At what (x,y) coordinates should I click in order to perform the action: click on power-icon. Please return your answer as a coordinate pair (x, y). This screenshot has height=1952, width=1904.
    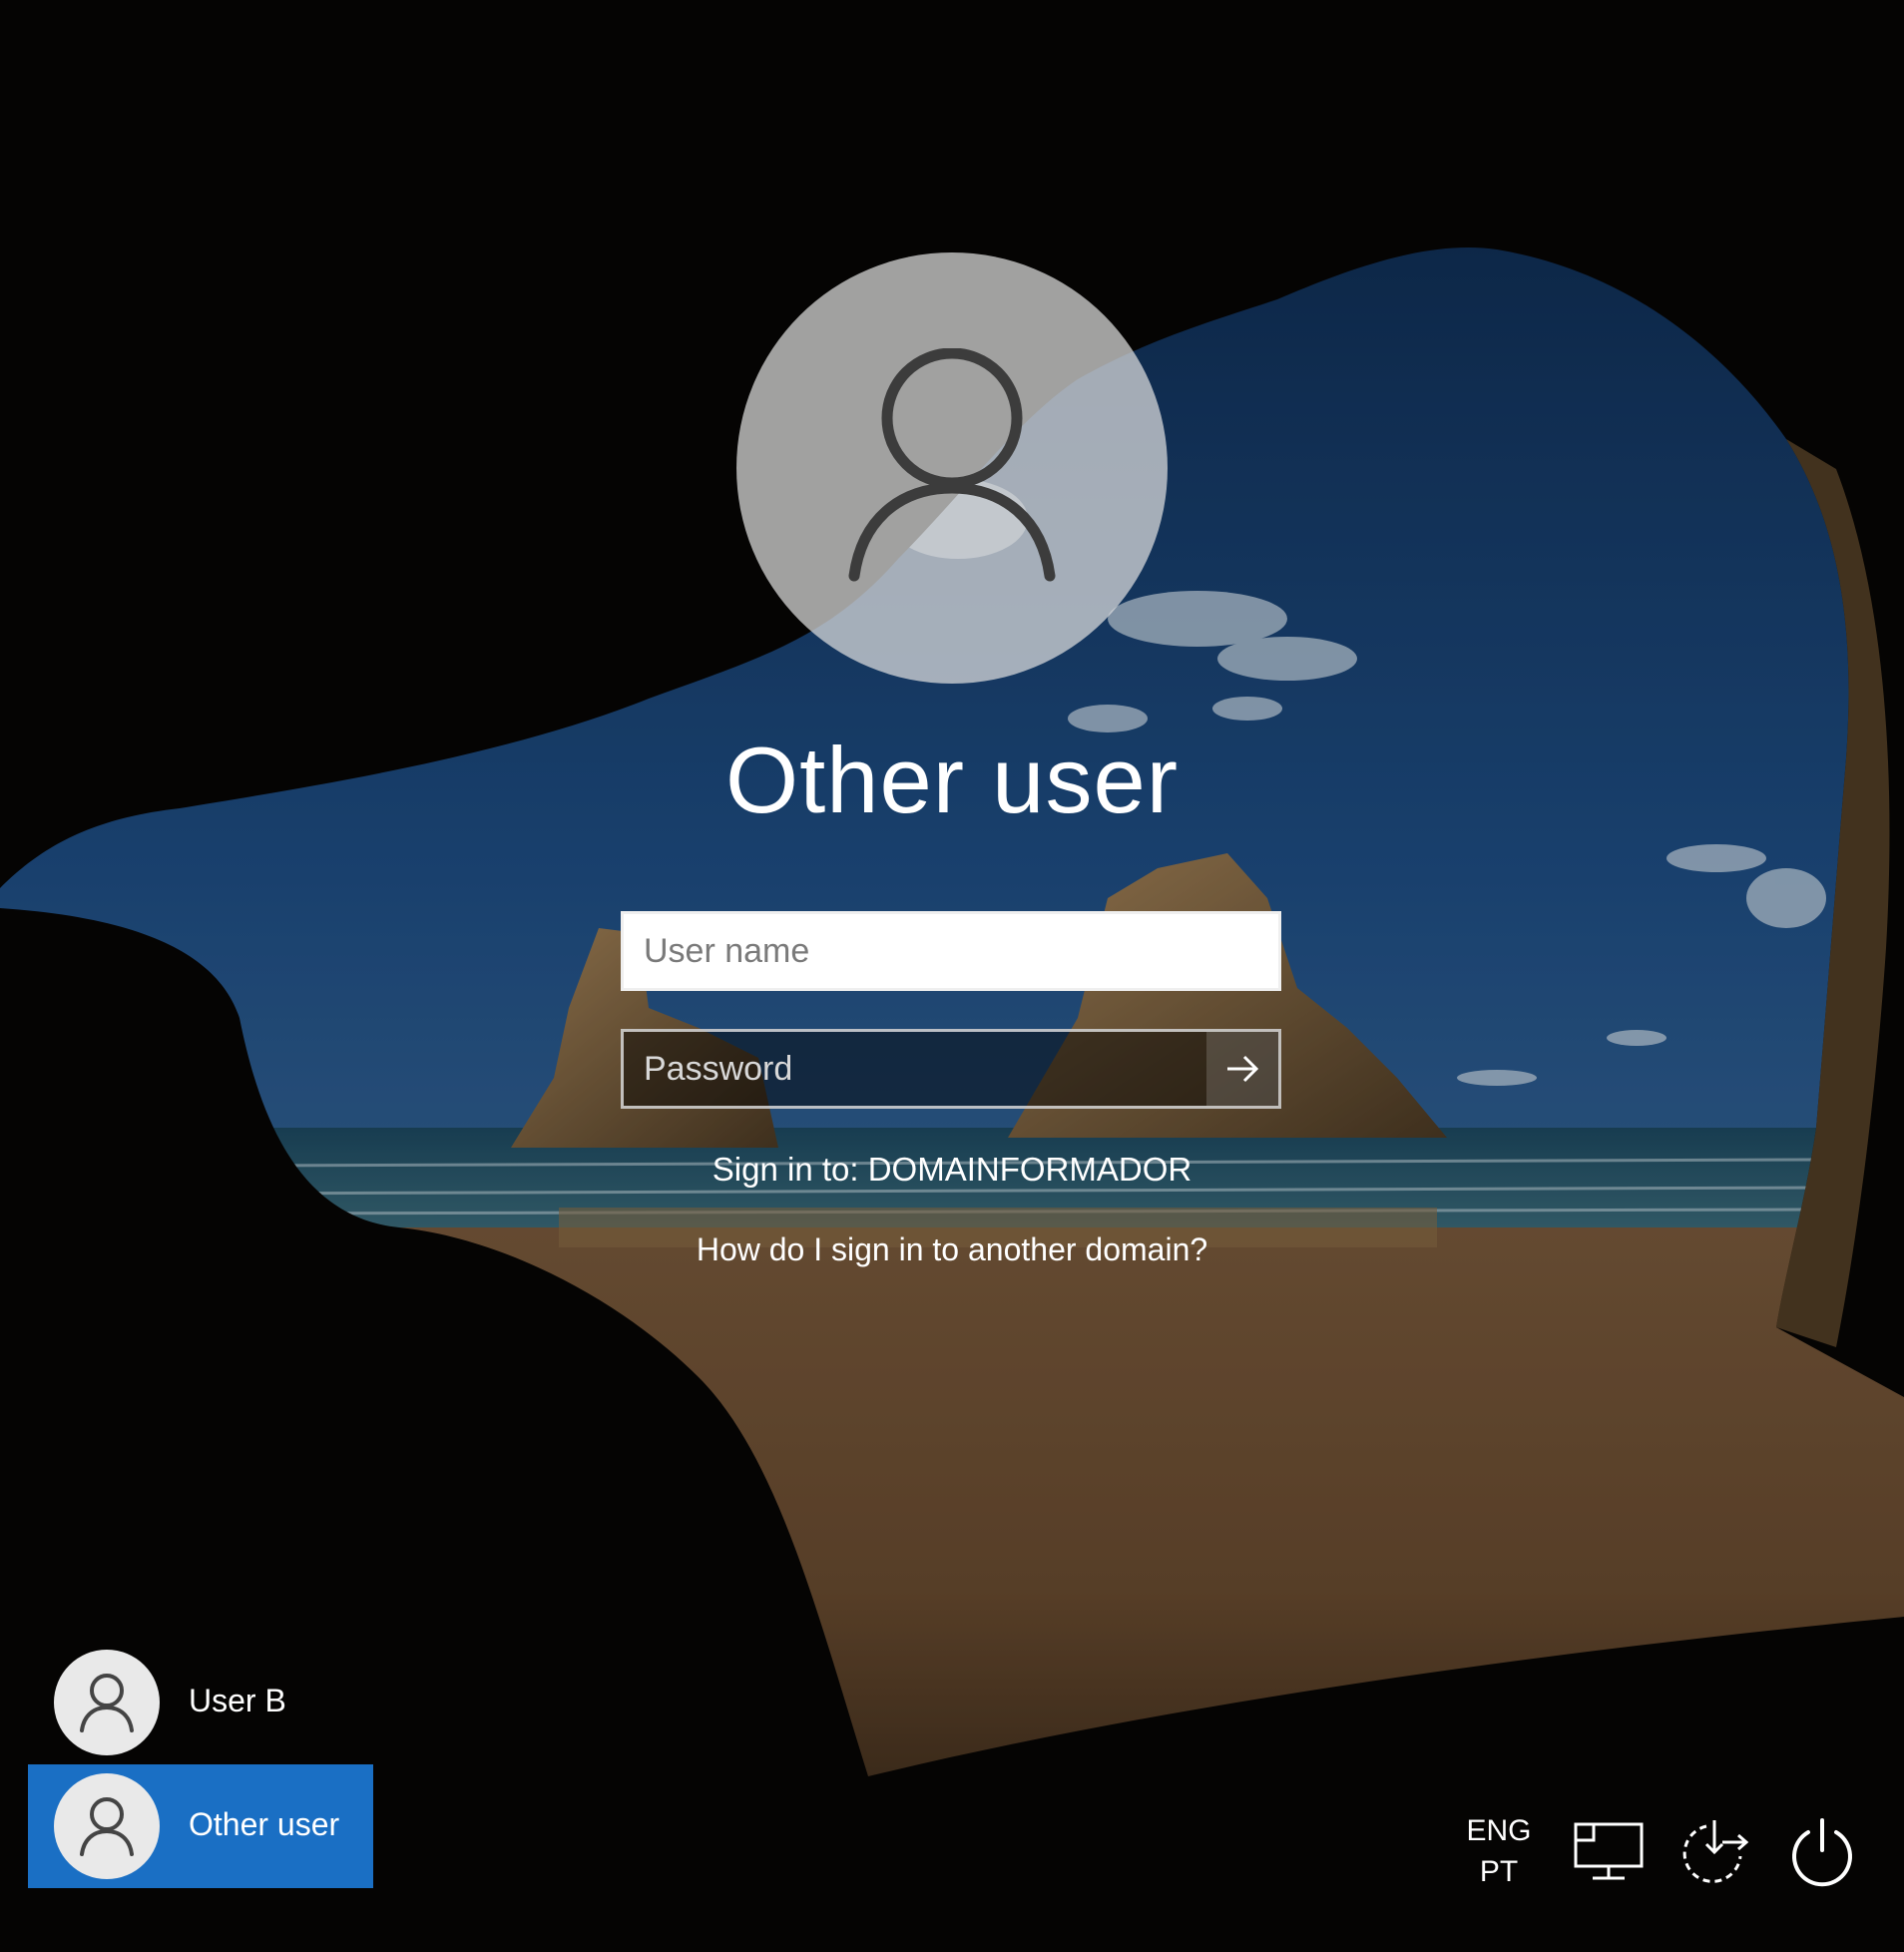
    Looking at the image, I should click on (1822, 1852).